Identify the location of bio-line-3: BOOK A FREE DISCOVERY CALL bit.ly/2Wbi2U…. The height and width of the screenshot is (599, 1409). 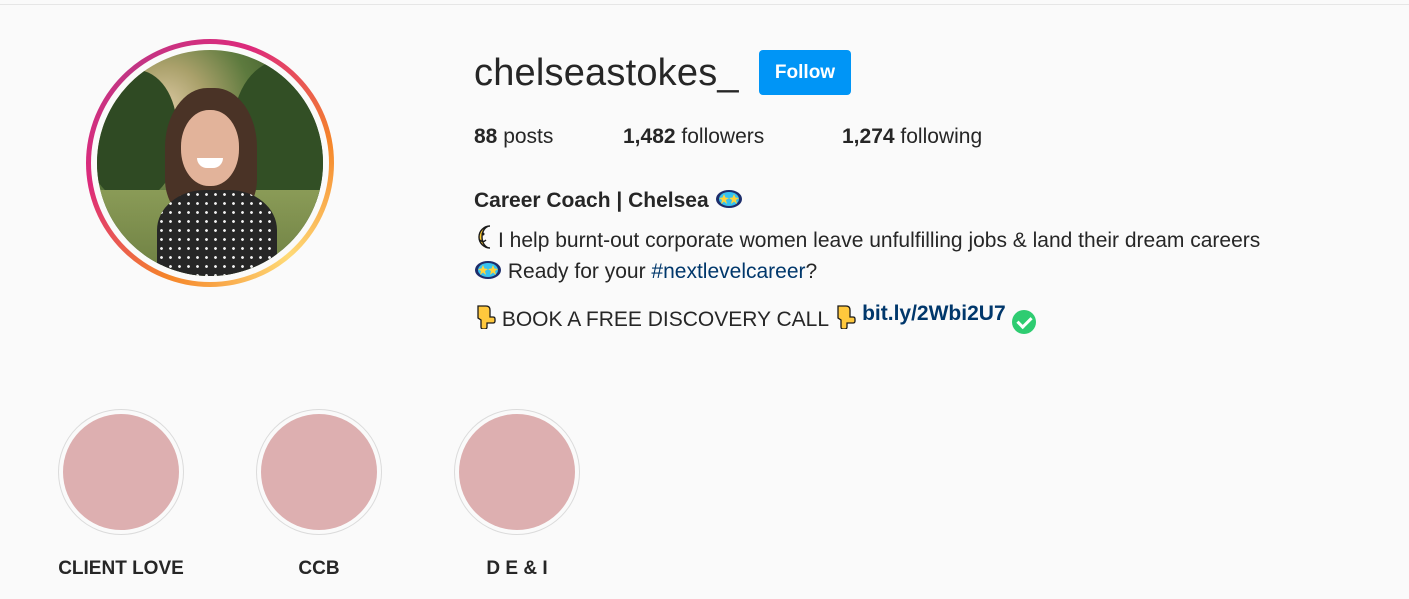
(755, 318).